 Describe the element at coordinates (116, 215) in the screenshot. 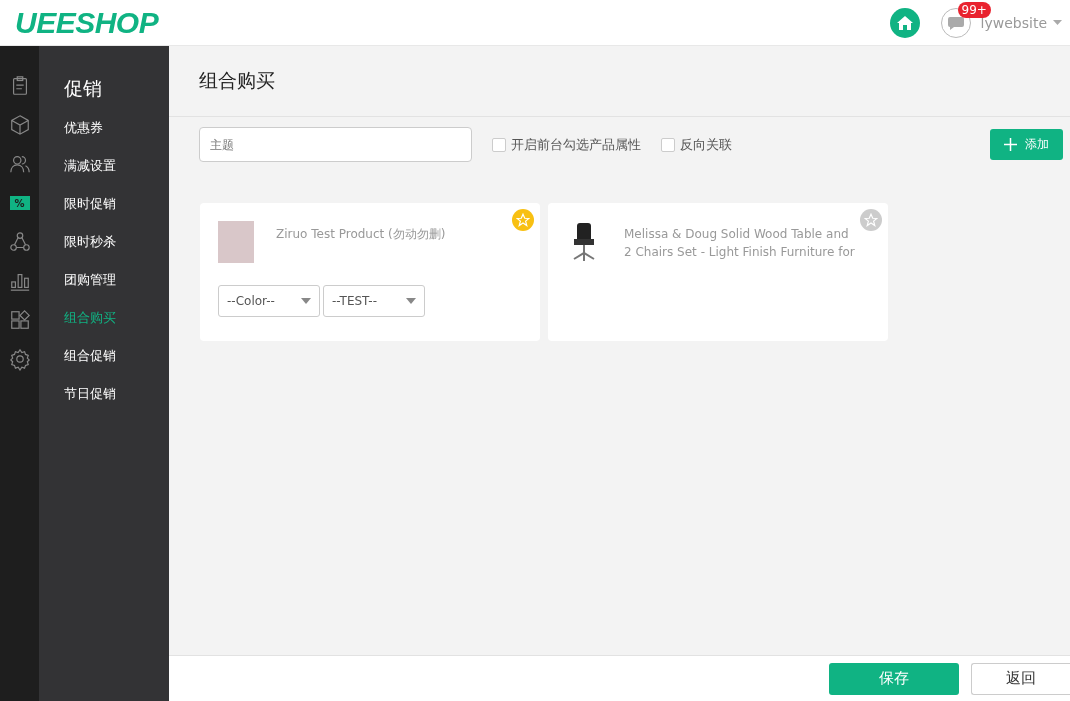

I see `sidebar-item: 限时促销` at that location.